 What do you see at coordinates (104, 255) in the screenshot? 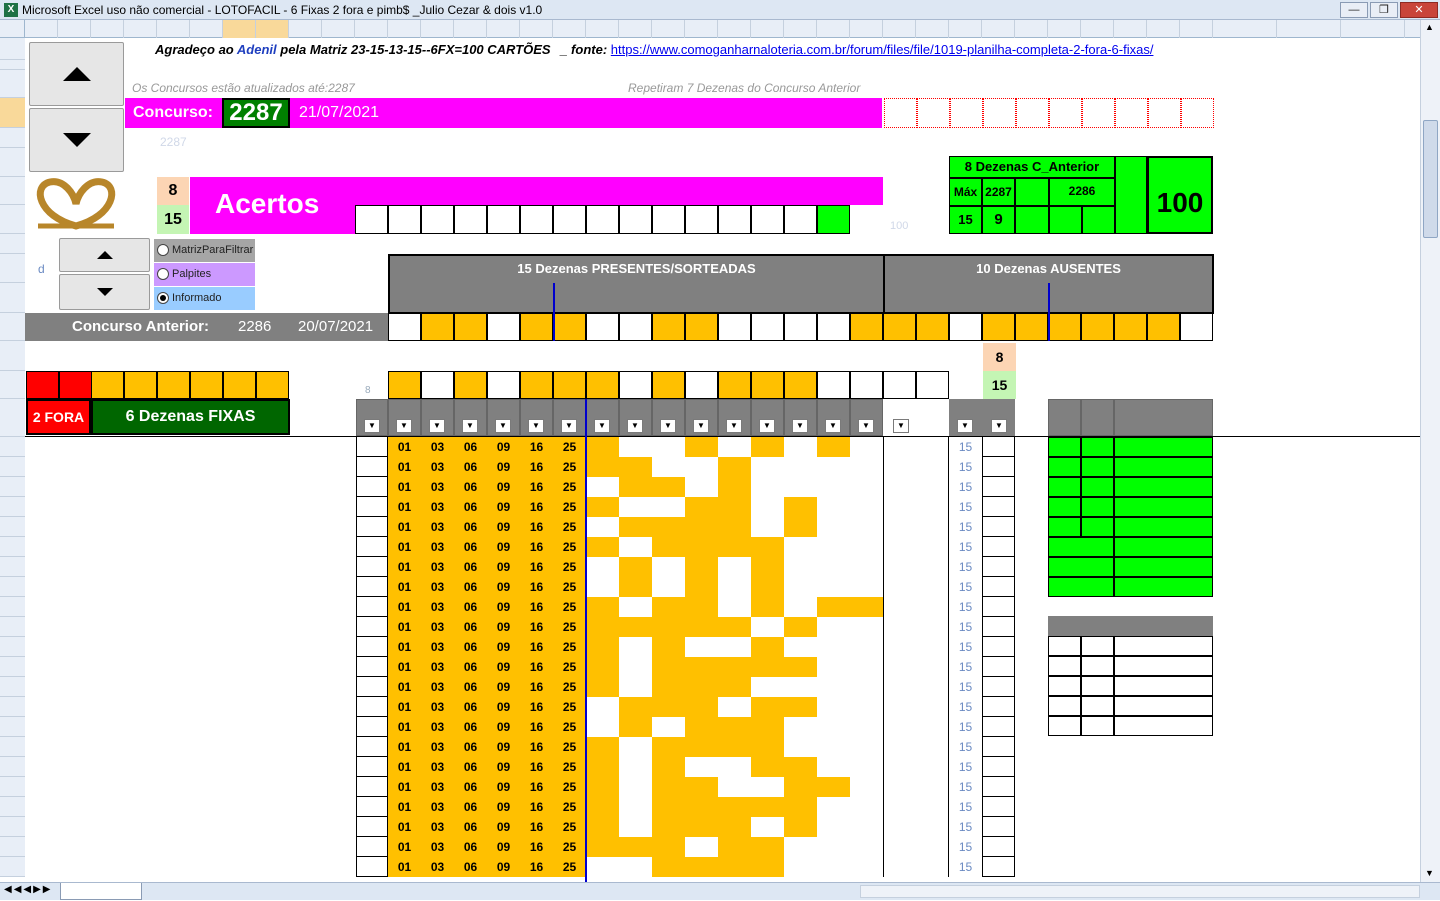
I see `small-up-button` at bounding box center [104, 255].